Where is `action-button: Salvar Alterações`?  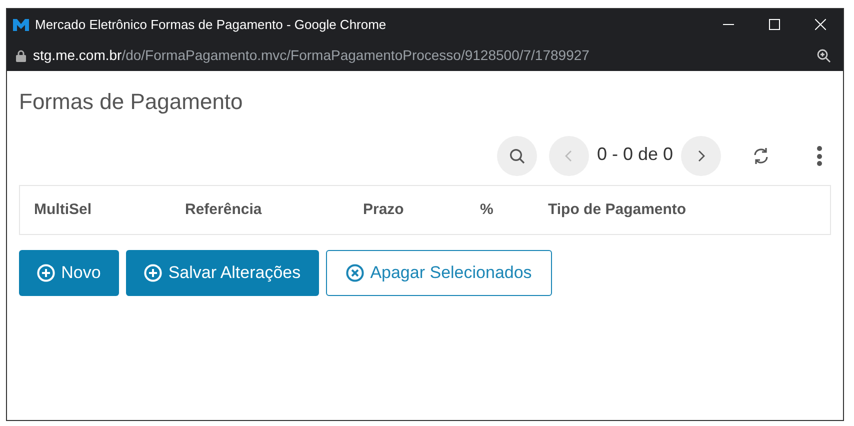
action-button: Salvar Alterações is located at coordinates (222, 273).